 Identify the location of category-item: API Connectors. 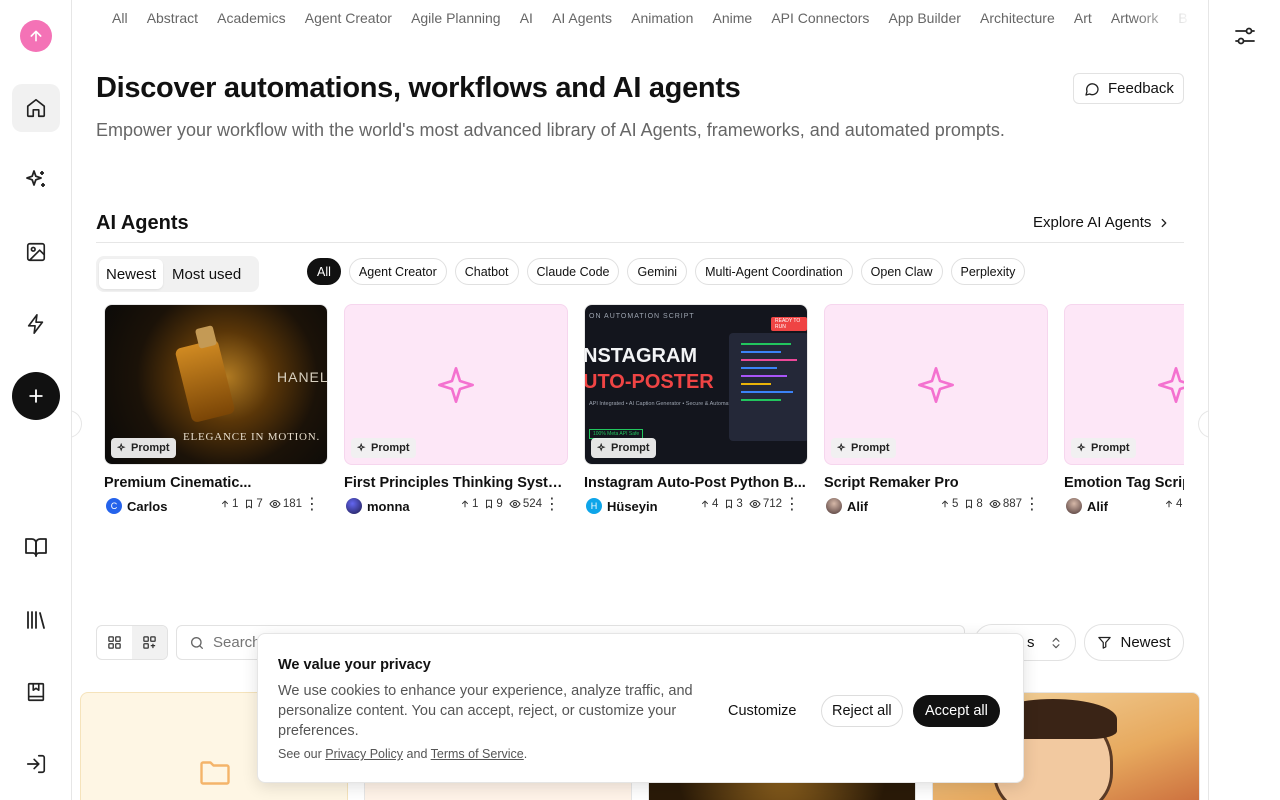
(820, 18).